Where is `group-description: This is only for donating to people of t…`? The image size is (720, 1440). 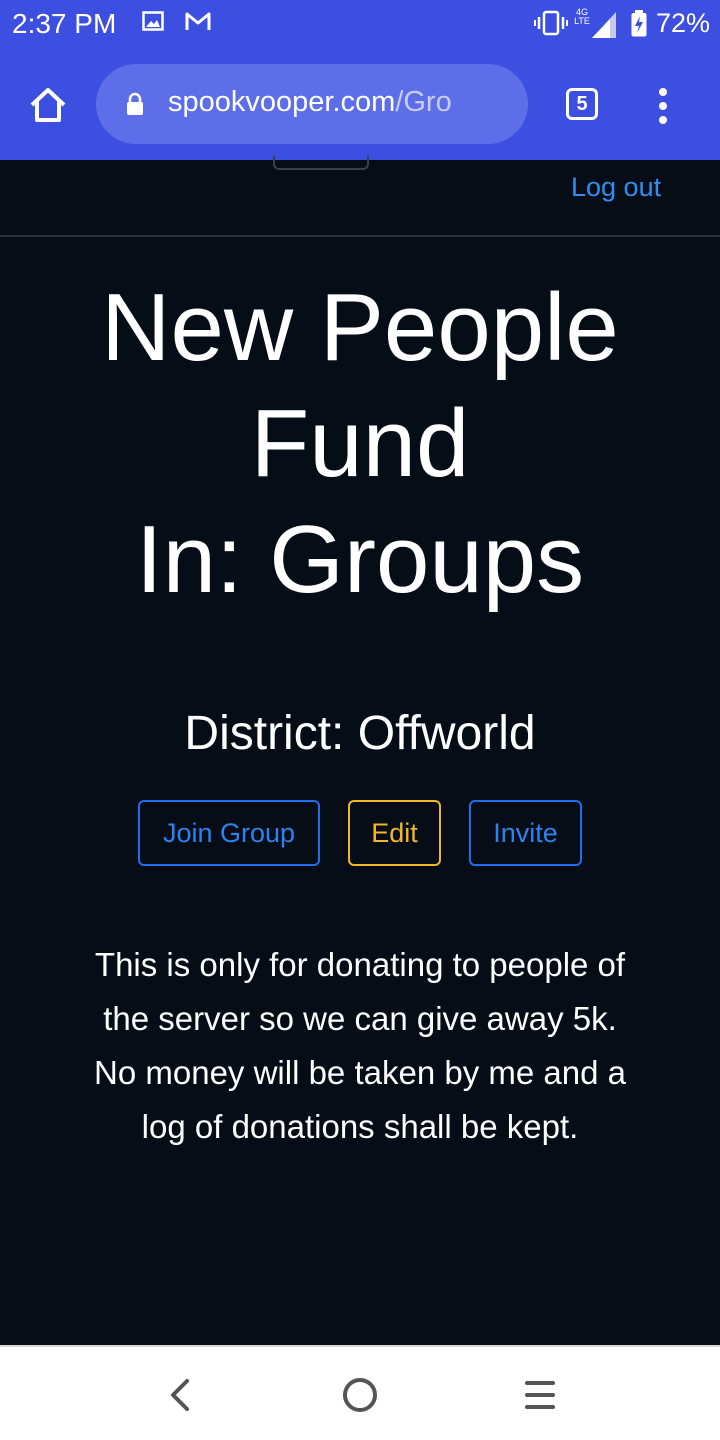 group-description: This is only for donating to people of t… is located at coordinates (360, 1045).